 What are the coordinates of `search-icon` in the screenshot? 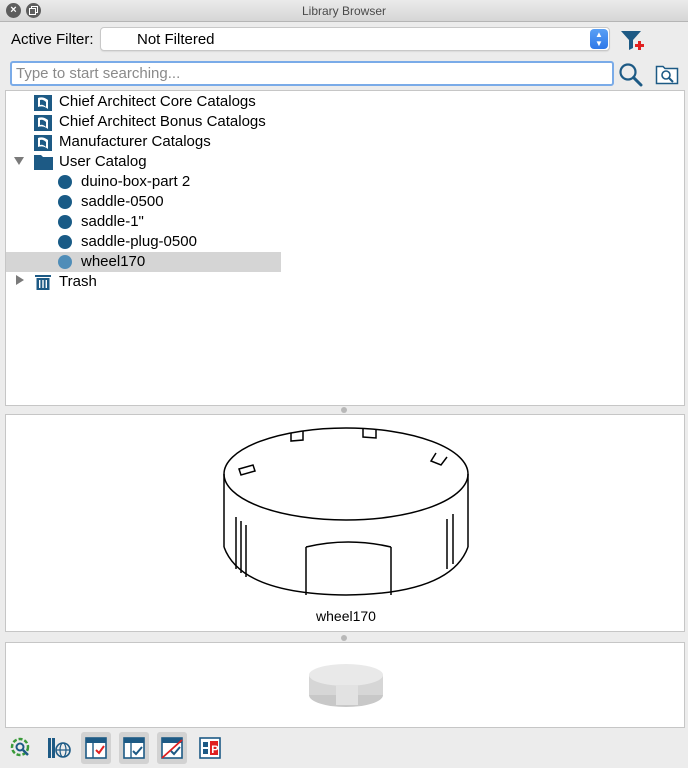 It's located at (631, 77).